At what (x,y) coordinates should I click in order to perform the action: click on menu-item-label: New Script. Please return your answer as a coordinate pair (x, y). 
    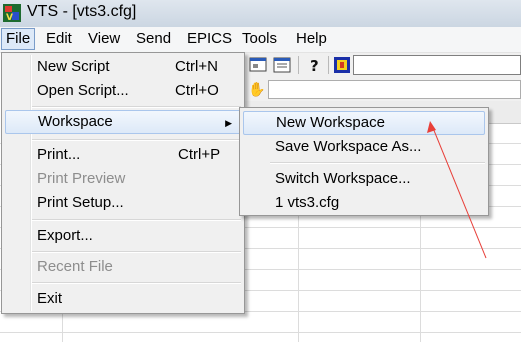
    Looking at the image, I should click on (73, 66).